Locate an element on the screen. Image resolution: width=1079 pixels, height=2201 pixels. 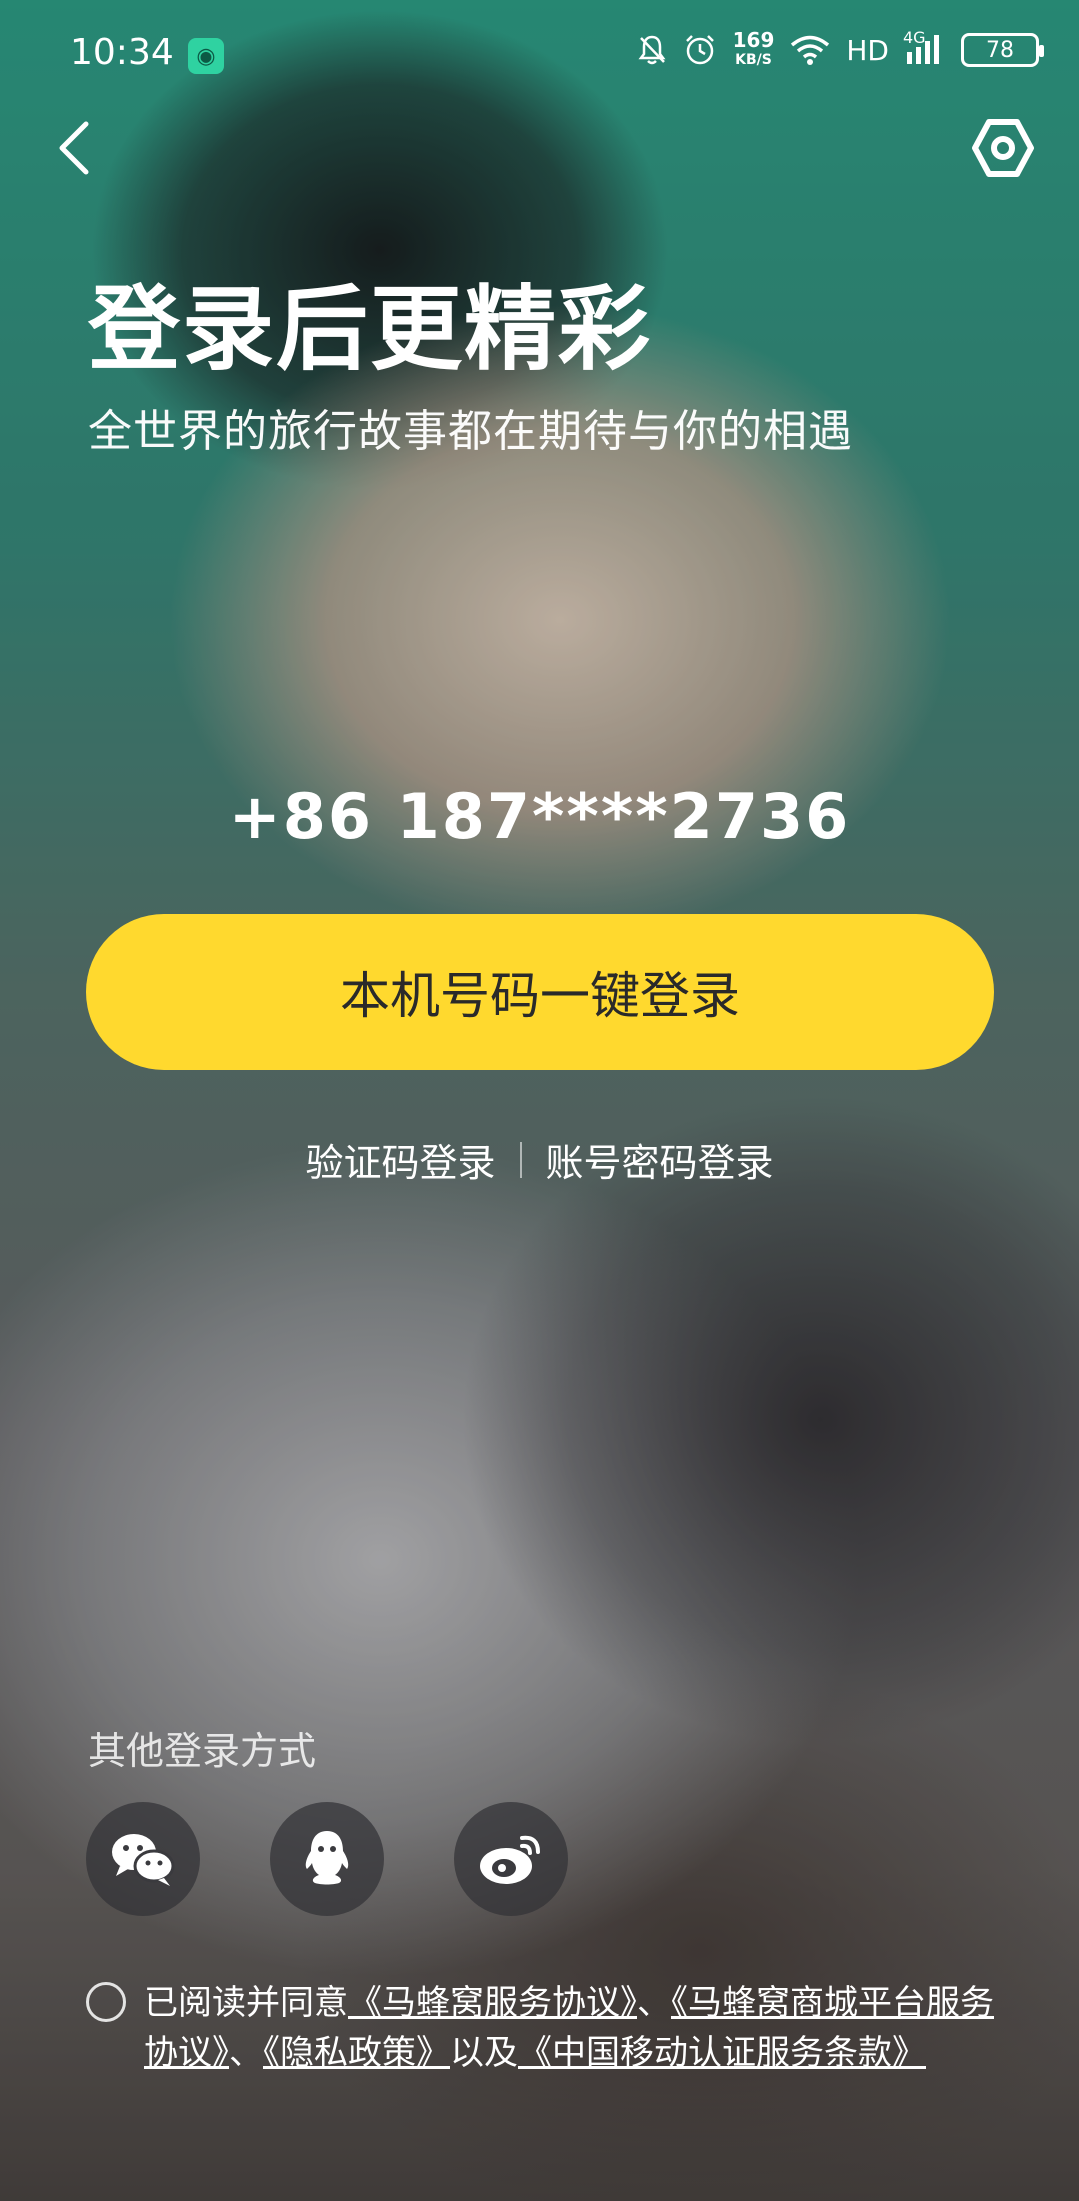
cmcc-terms-link: 《中国移动认证服务条款》 is located at coordinates (722, 2053).